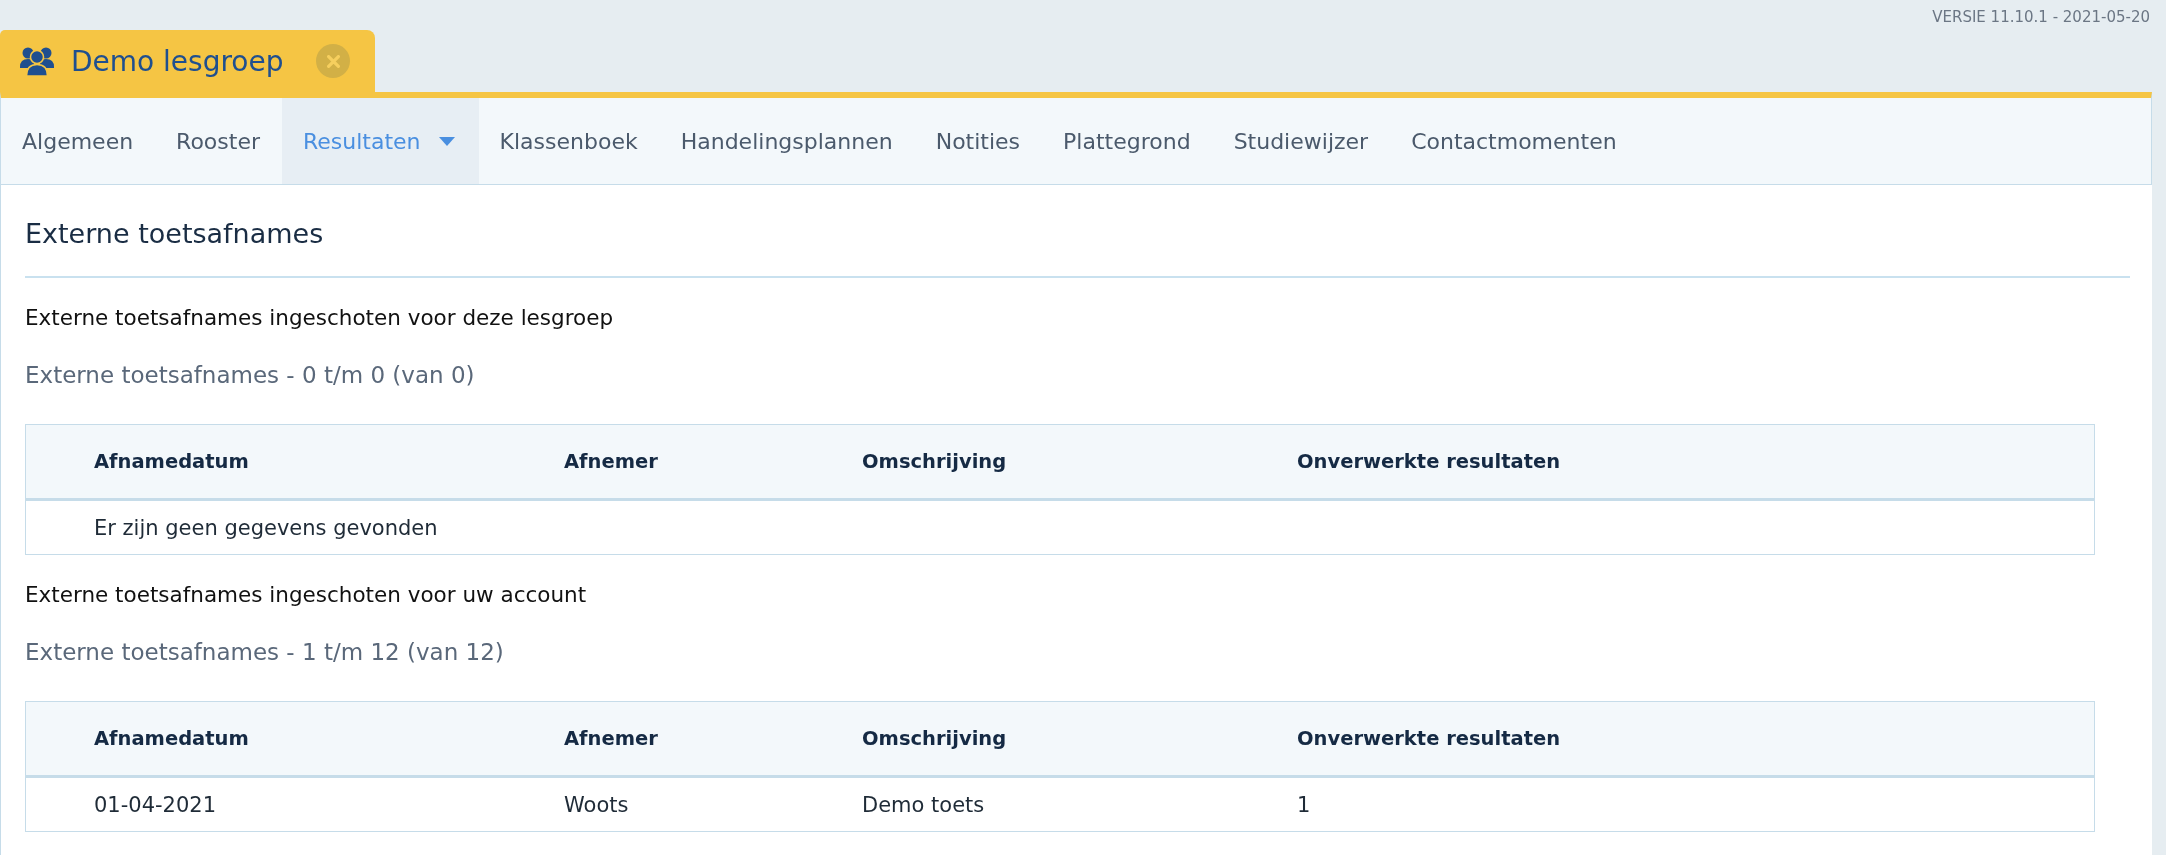 This screenshot has height=855, width=2166. I want to click on nav-tab: Klassenboek, so click(569, 141).